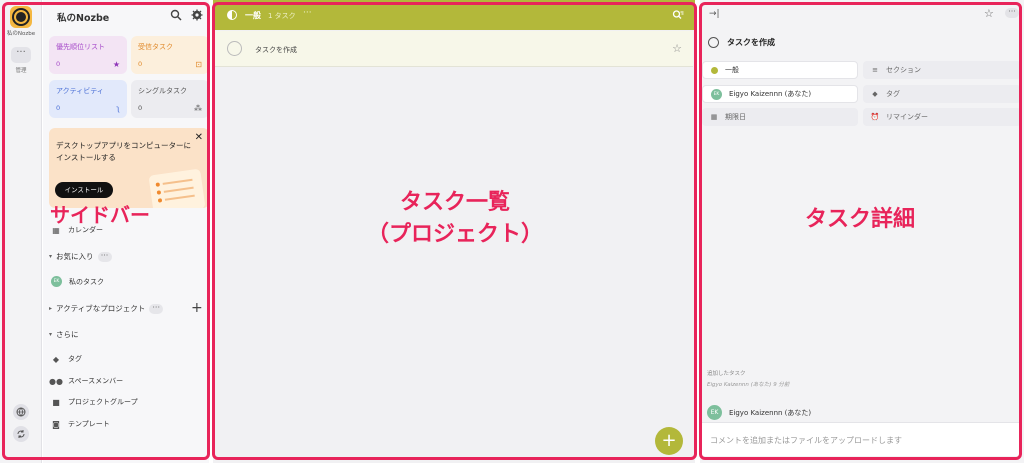  What do you see at coordinates (770, 412) in the screenshot?
I see `comment-author-name: Eigyo Kaizennn (あなた)` at bounding box center [770, 412].